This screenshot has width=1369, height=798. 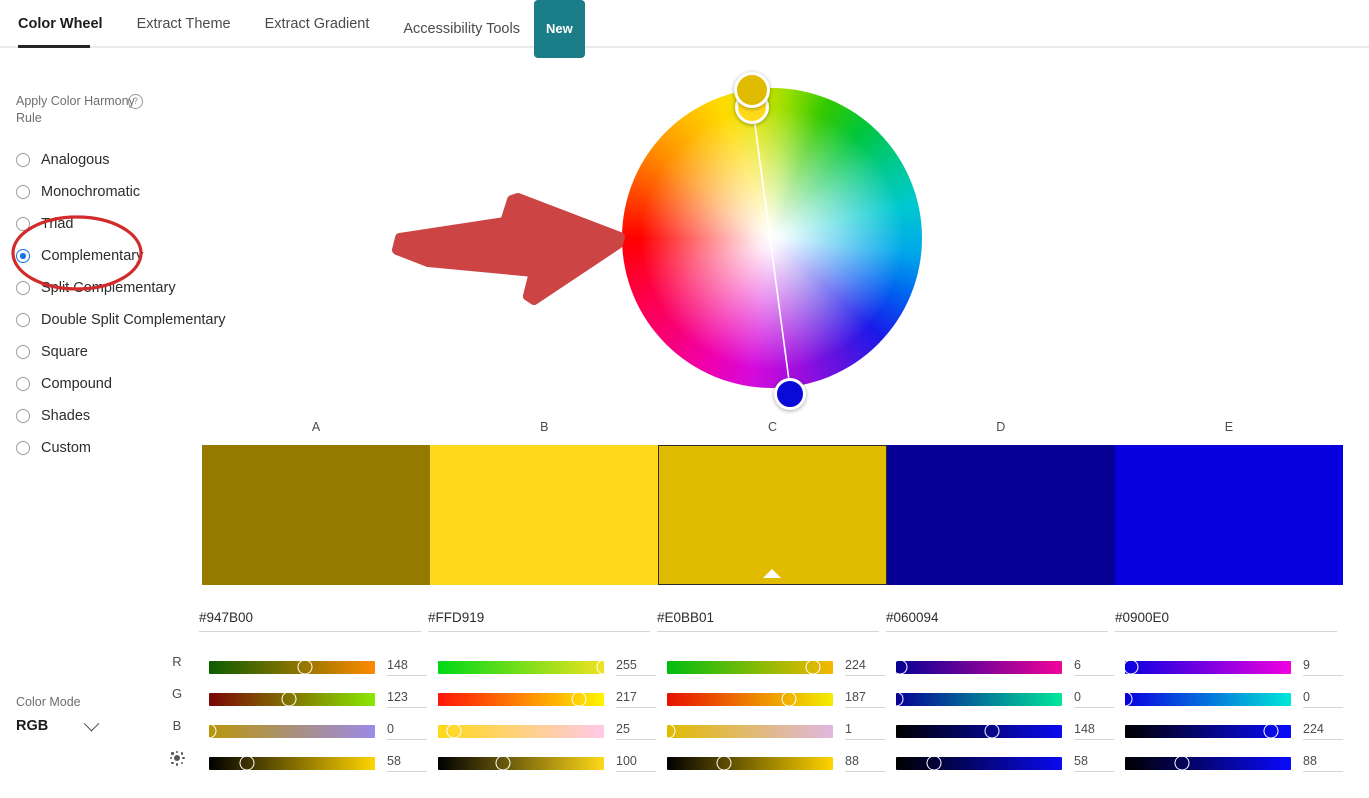 I want to click on color-swatch-d, so click(x=1001, y=515).